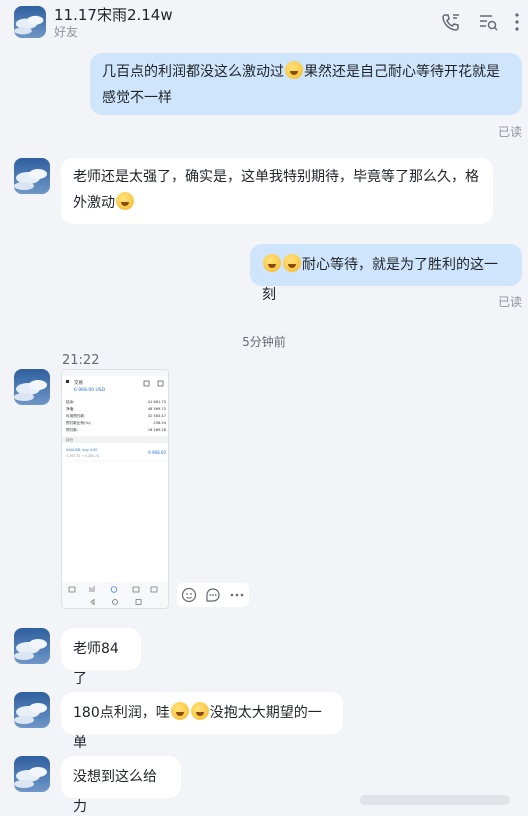 The width and height of the screenshot is (528, 816). What do you see at coordinates (70, 401) in the screenshot?
I see `thumb-row-label: 结余:` at bounding box center [70, 401].